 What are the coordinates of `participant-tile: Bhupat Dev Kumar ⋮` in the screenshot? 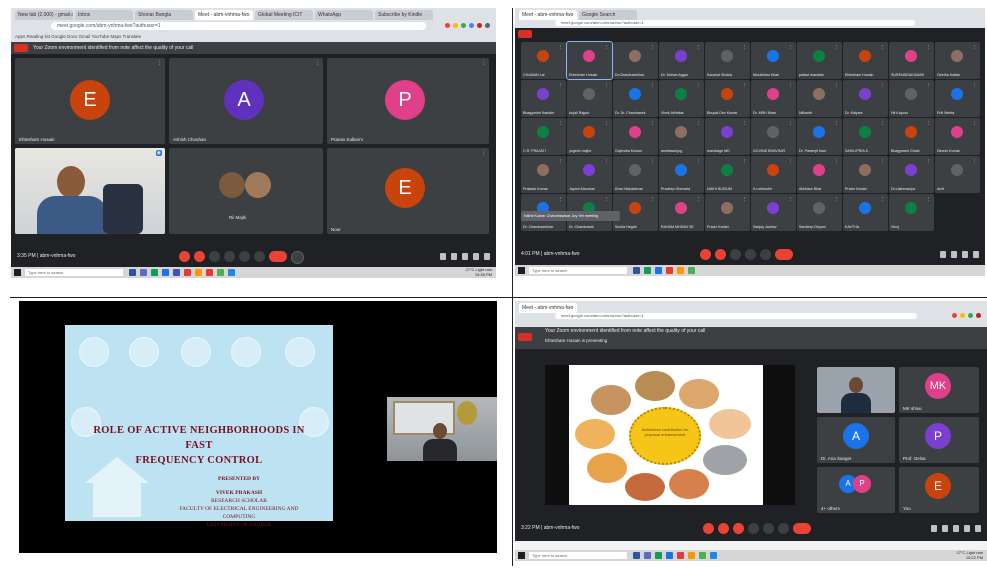 It's located at (727, 98).